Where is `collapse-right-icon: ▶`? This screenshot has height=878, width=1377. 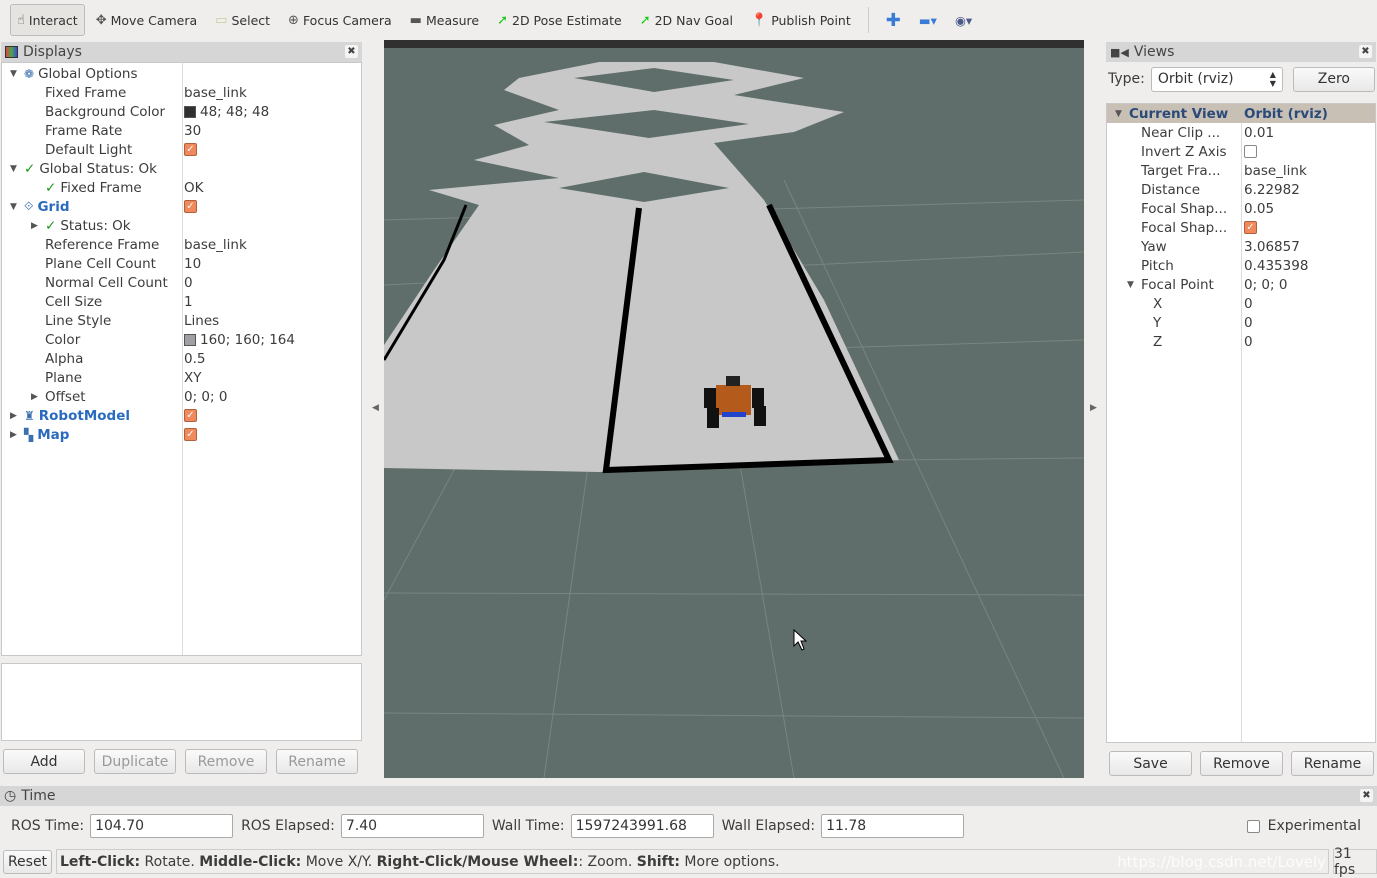 collapse-right-icon: ▶ is located at coordinates (1093, 408).